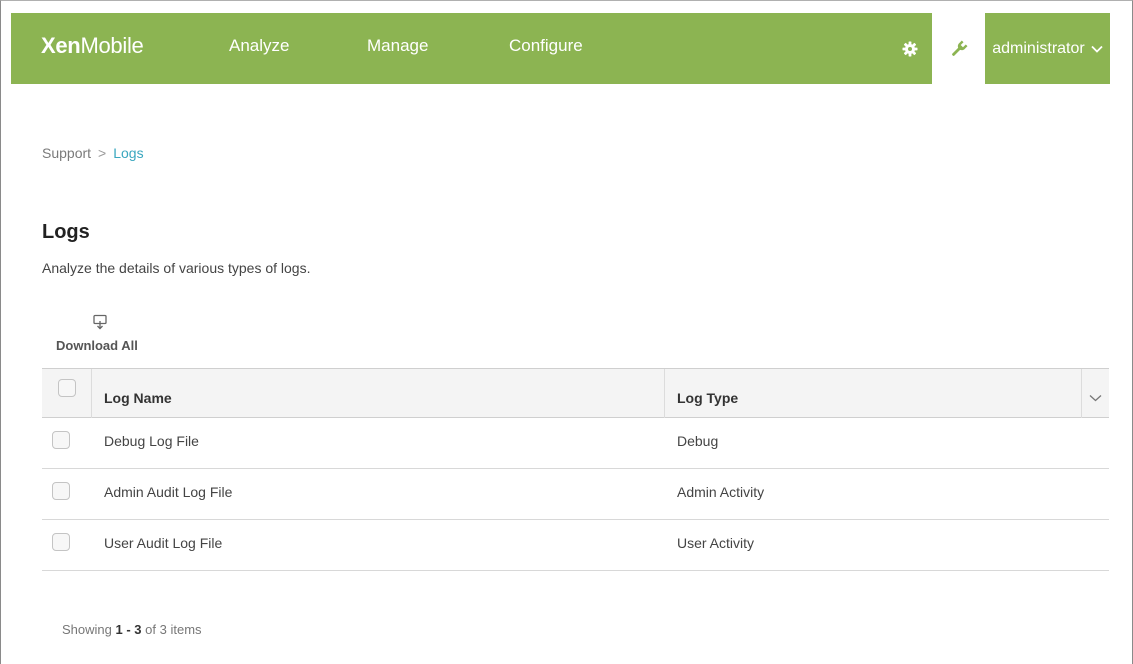 This screenshot has height=664, width=1133. I want to click on log-name-cell: User Audit Log File, so click(163, 543).